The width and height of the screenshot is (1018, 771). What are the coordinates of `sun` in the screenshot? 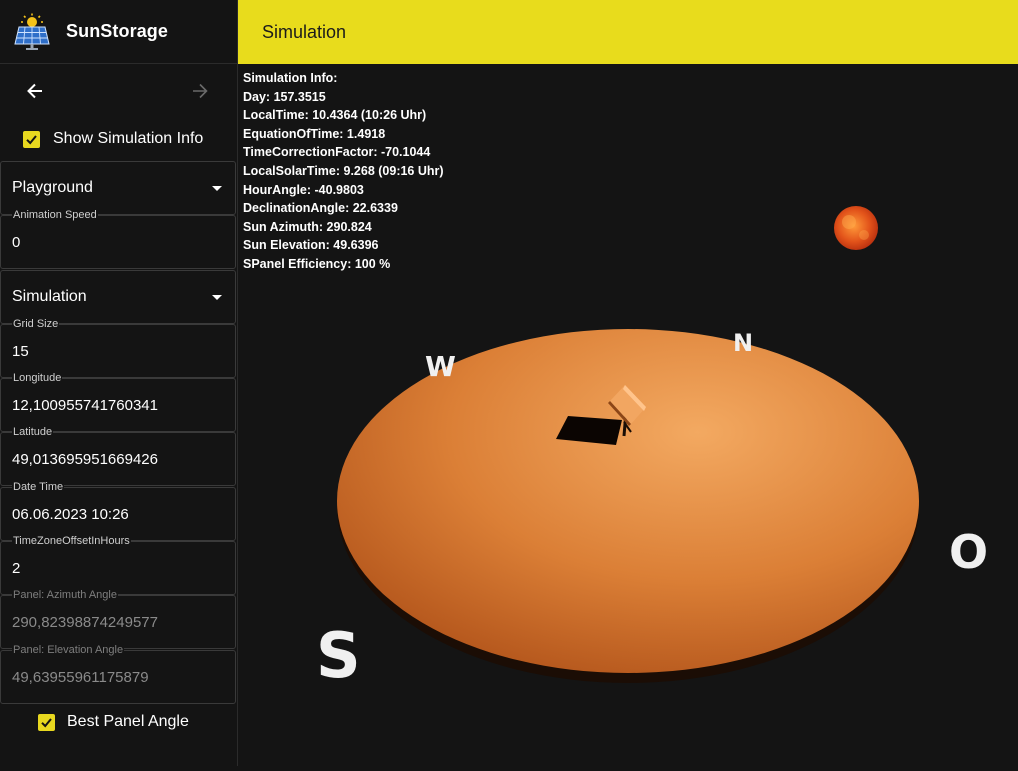 It's located at (856, 228).